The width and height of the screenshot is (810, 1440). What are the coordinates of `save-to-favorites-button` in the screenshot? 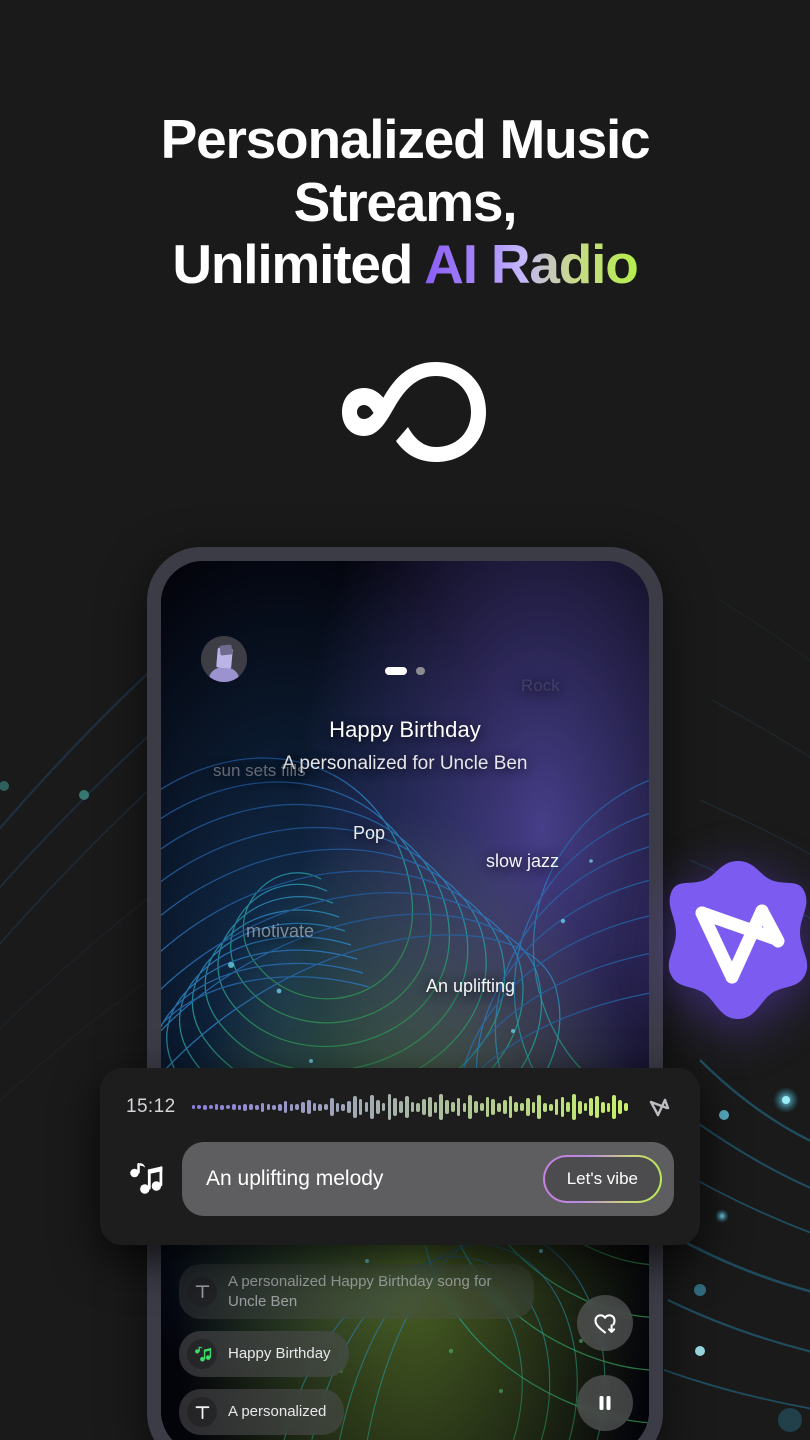 It's located at (605, 1323).